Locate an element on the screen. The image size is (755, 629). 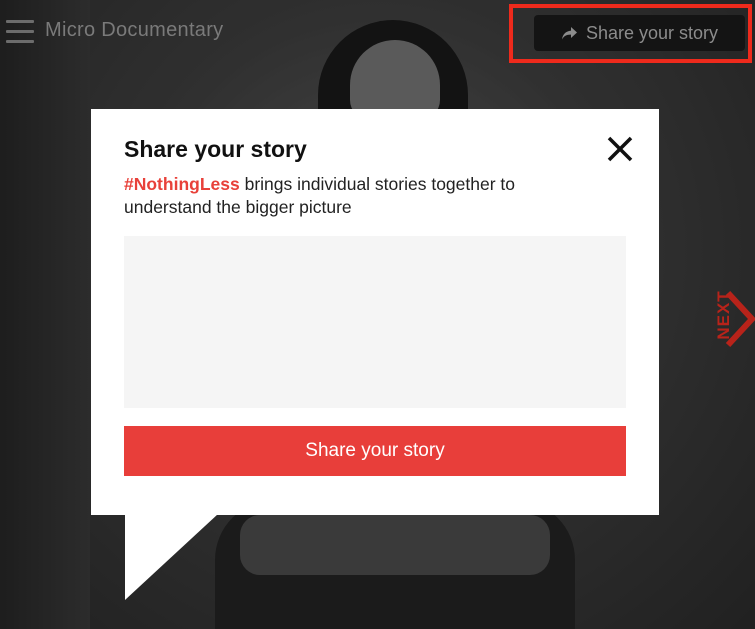
chevron-right-icon is located at coordinates (739, 319).